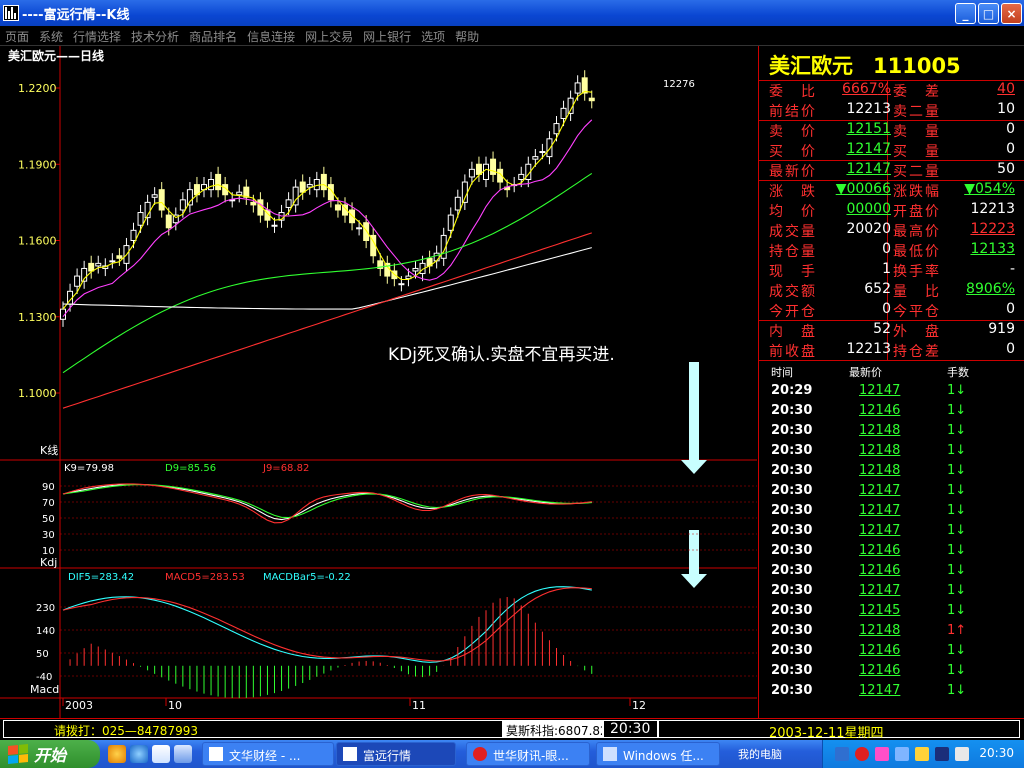 The width and height of the screenshot is (1024, 768). I want to click on quote-value-right-text: 12133, so click(992, 249).